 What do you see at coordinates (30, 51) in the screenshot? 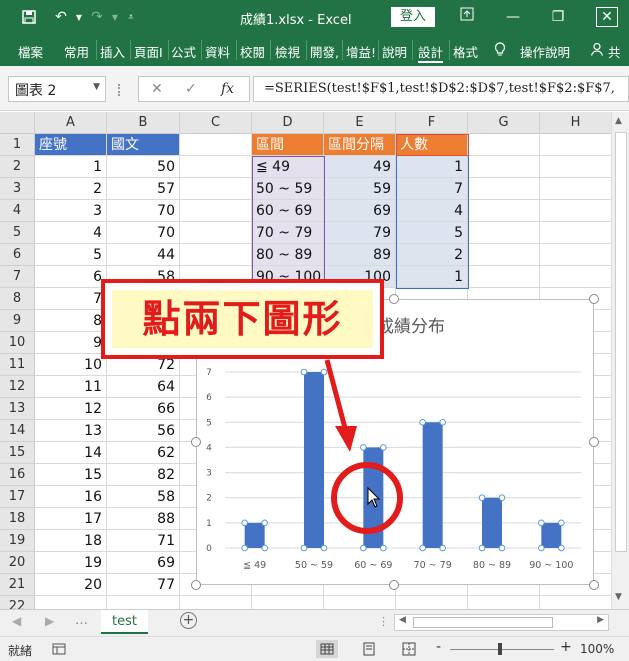
I see `tab-file: 檔案` at bounding box center [30, 51].